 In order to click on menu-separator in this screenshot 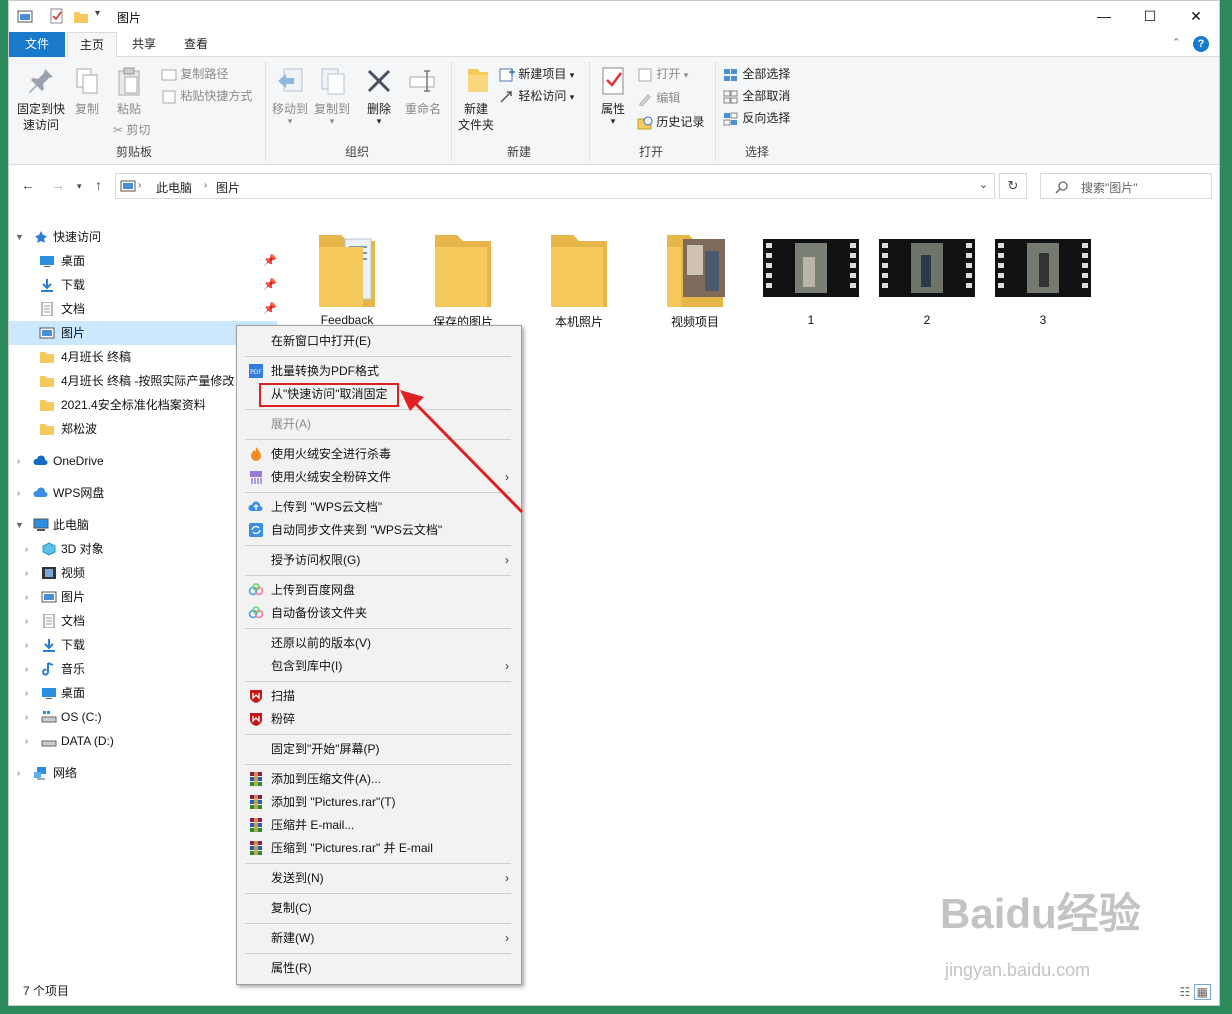, I will do `click(378, 492)`.